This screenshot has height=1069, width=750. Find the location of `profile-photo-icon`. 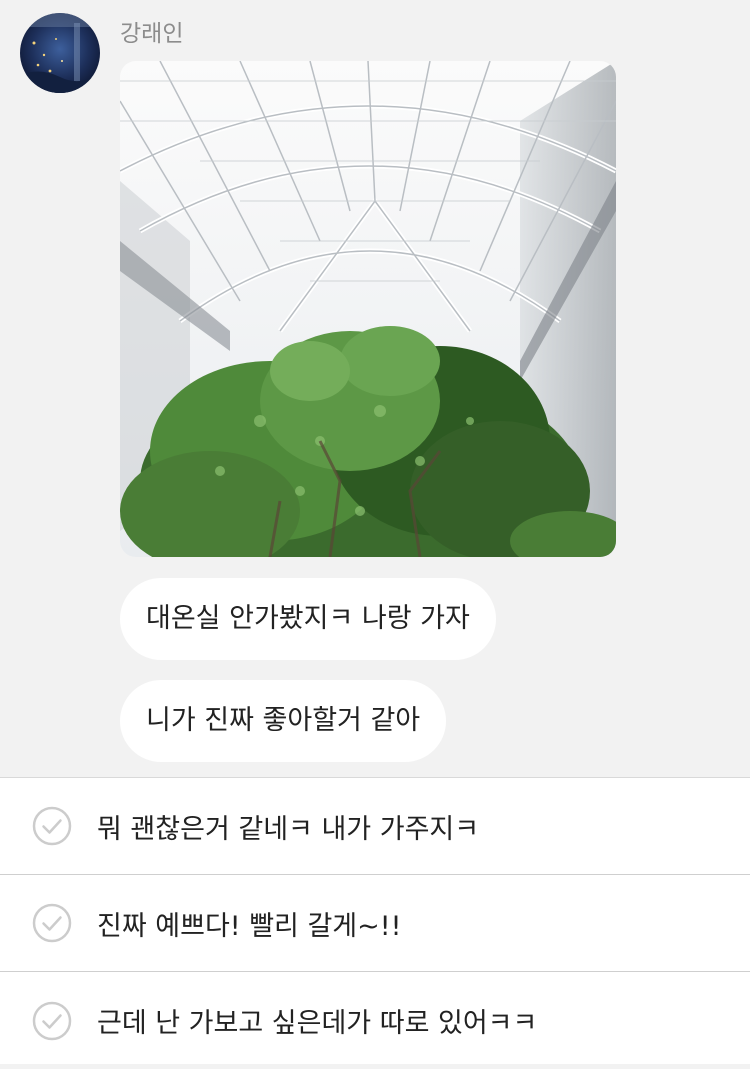

profile-photo-icon is located at coordinates (60, 53).